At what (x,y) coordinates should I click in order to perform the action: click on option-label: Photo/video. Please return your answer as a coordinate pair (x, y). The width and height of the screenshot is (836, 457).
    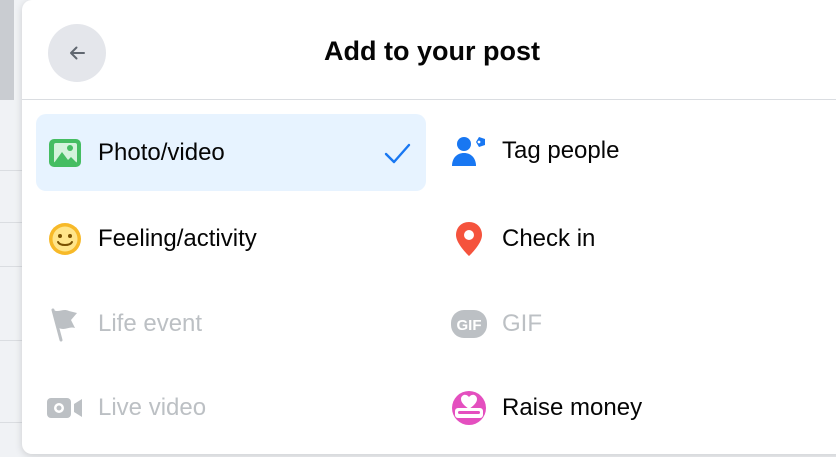
    Looking at the image, I should click on (161, 152).